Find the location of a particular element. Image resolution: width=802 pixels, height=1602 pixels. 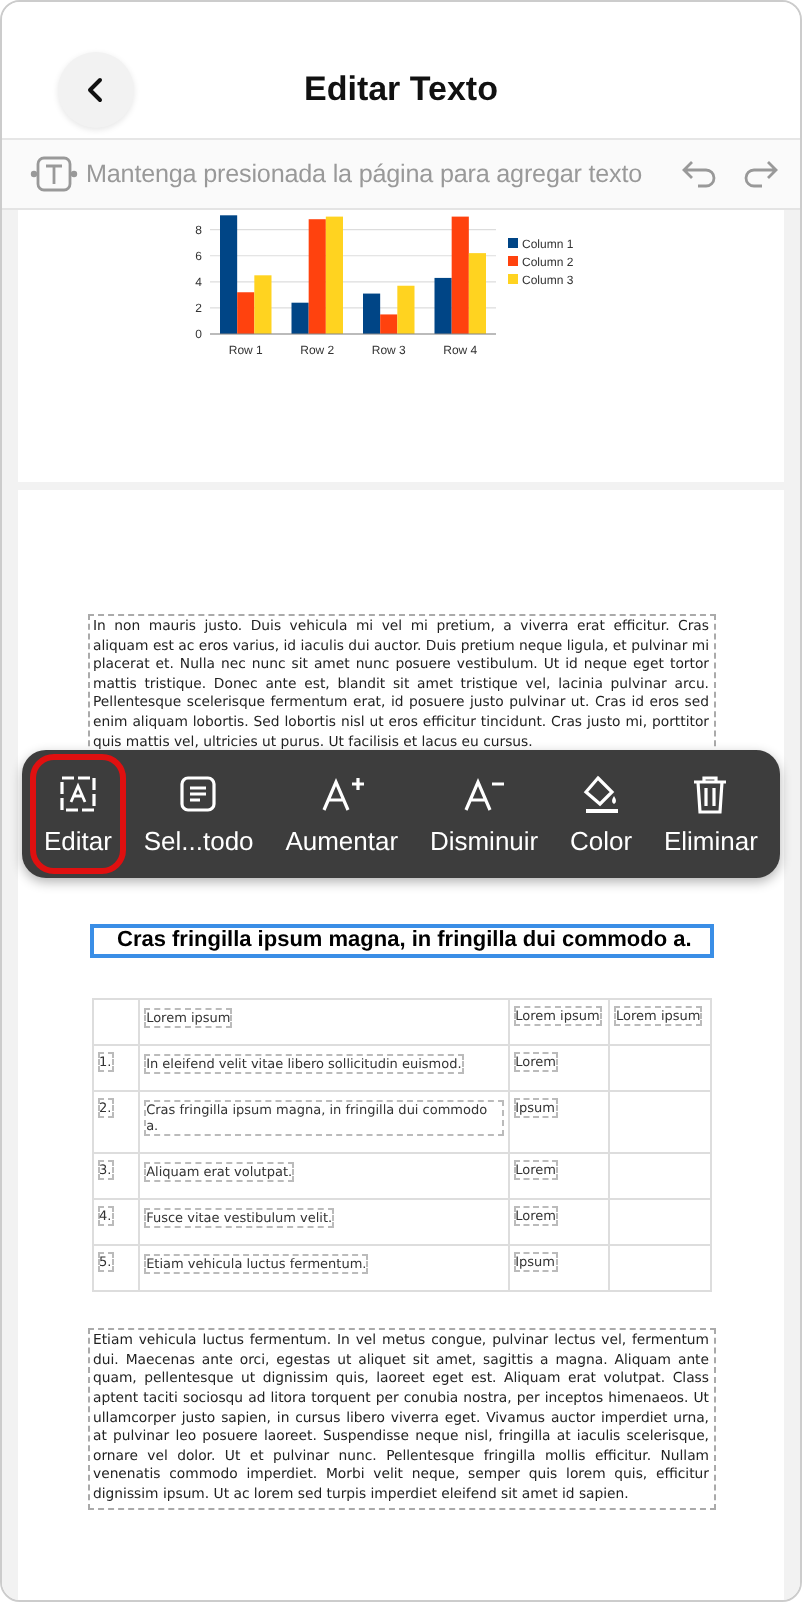

back-button is located at coordinates (96, 90).